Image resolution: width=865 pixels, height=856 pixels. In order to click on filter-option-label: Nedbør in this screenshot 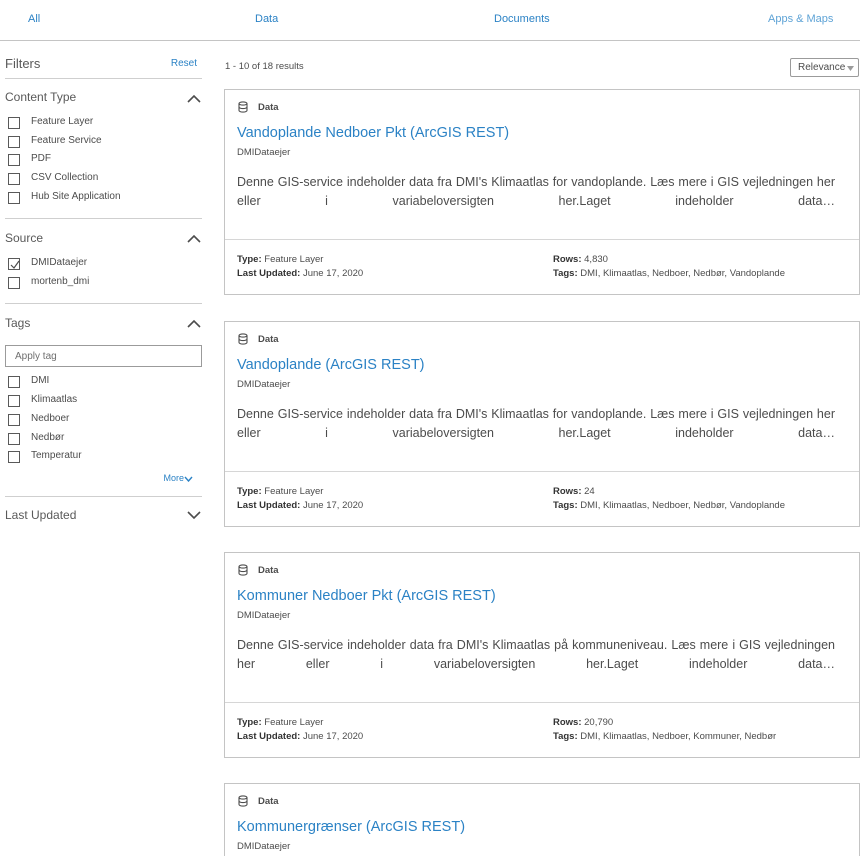, I will do `click(48, 437)`.